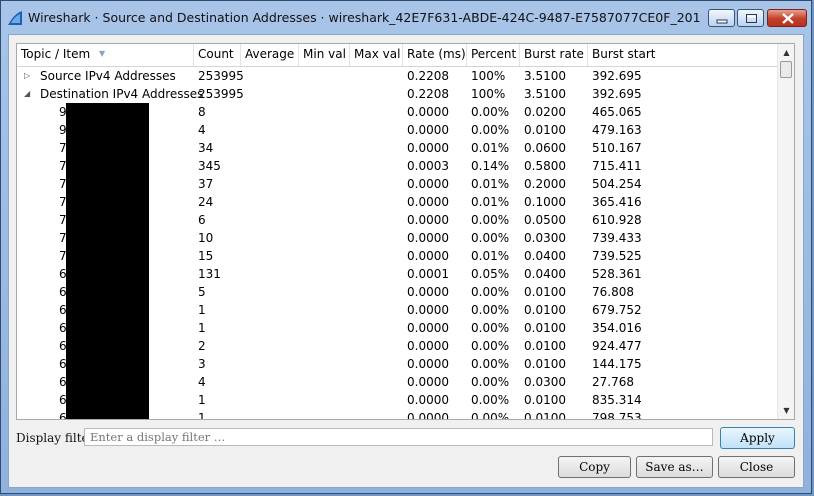 The height and width of the screenshot is (496, 814). Describe the element at coordinates (108, 76) in the screenshot. I see `cell-topic: Source IPv4 Addresses` at that location.